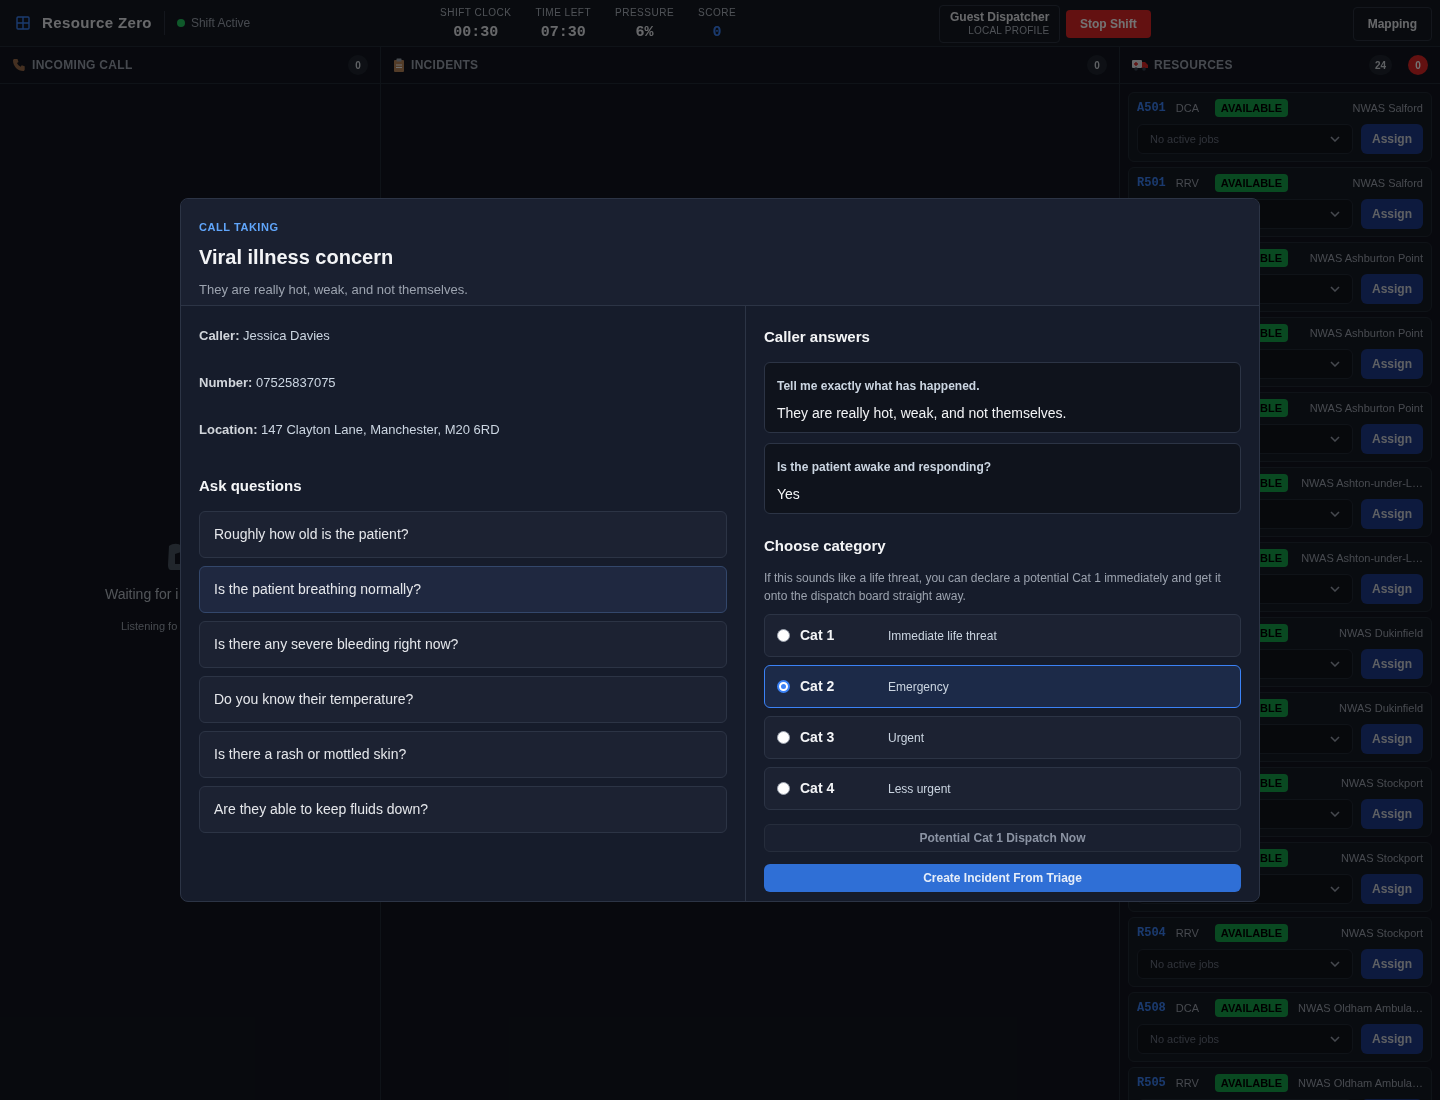 This screenshot has width=1440, height=1100. Describe the element at coordinates (23, 23) in the screenshot. I see `grid-icon` at that location.